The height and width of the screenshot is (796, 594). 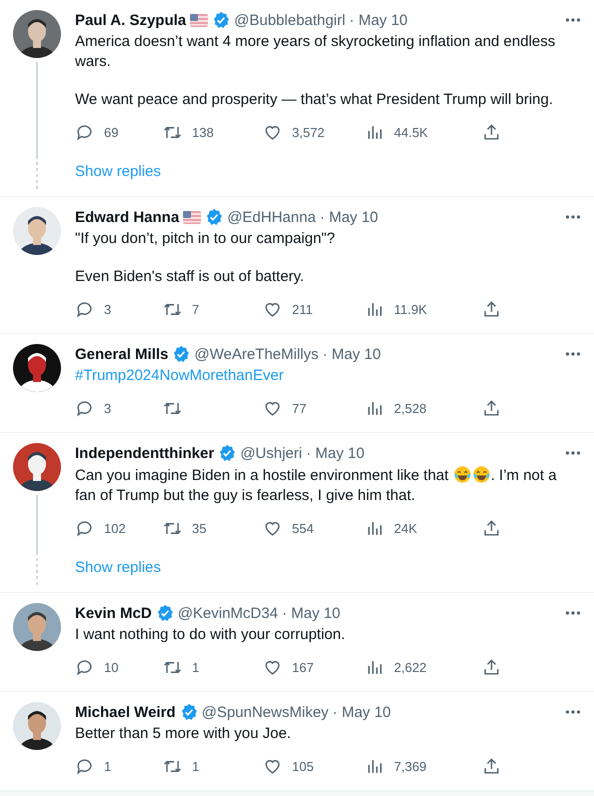 What do you see at coordinates (111, 667) in the screenshot?
I see `reply-count: 10` at bounding box center [111, 667].